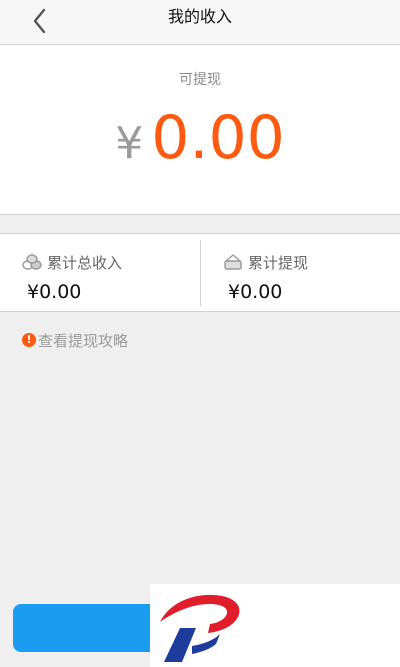 Image resolution: width=400 pixels, height=667 pixels. I want to click on total-withdrawn-head: 累计提现, so click(265, 262).